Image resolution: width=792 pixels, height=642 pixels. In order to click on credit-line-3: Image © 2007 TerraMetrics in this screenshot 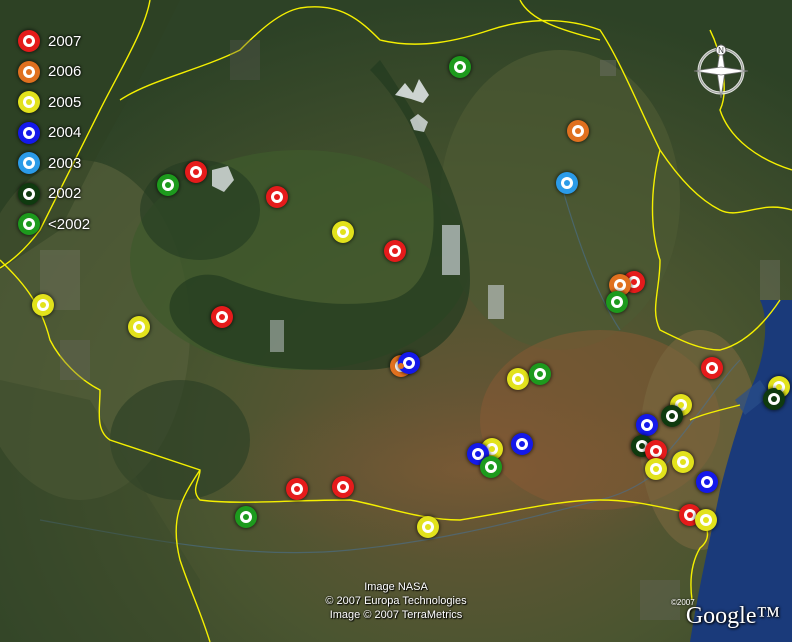, I will do `click(396, 615)`.